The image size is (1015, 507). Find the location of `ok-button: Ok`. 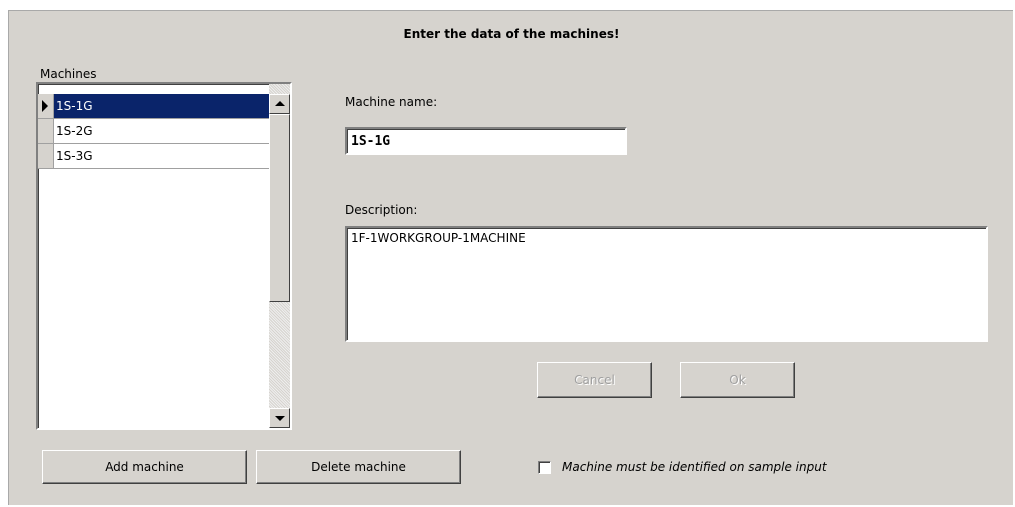

ok-button: Ok is located at coordinates (737, 380).